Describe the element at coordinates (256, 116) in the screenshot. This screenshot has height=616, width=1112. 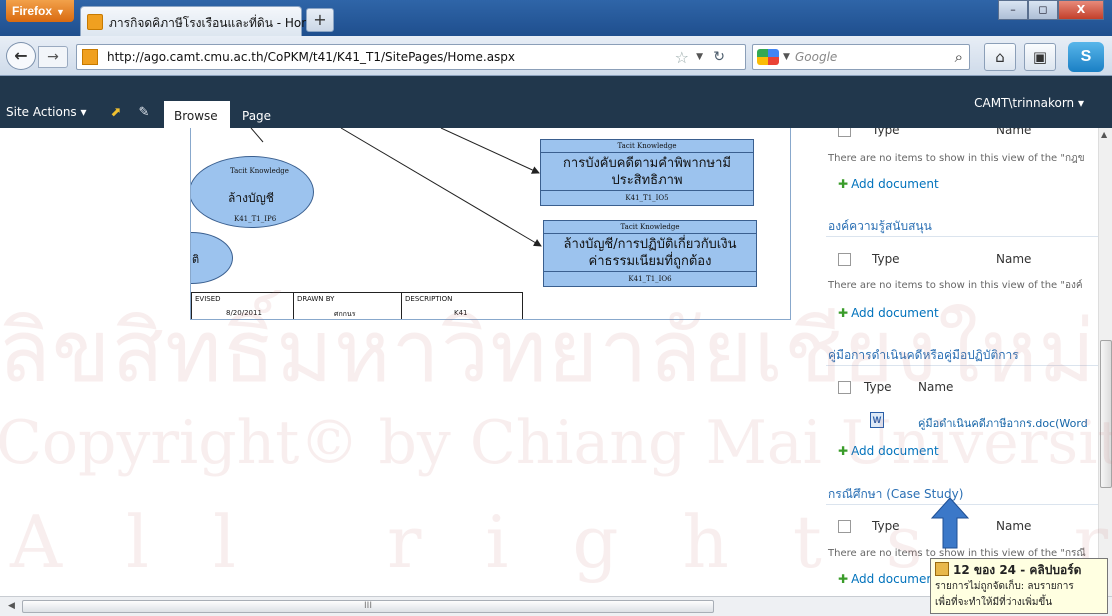
I see `tab-page: Page` at that location.